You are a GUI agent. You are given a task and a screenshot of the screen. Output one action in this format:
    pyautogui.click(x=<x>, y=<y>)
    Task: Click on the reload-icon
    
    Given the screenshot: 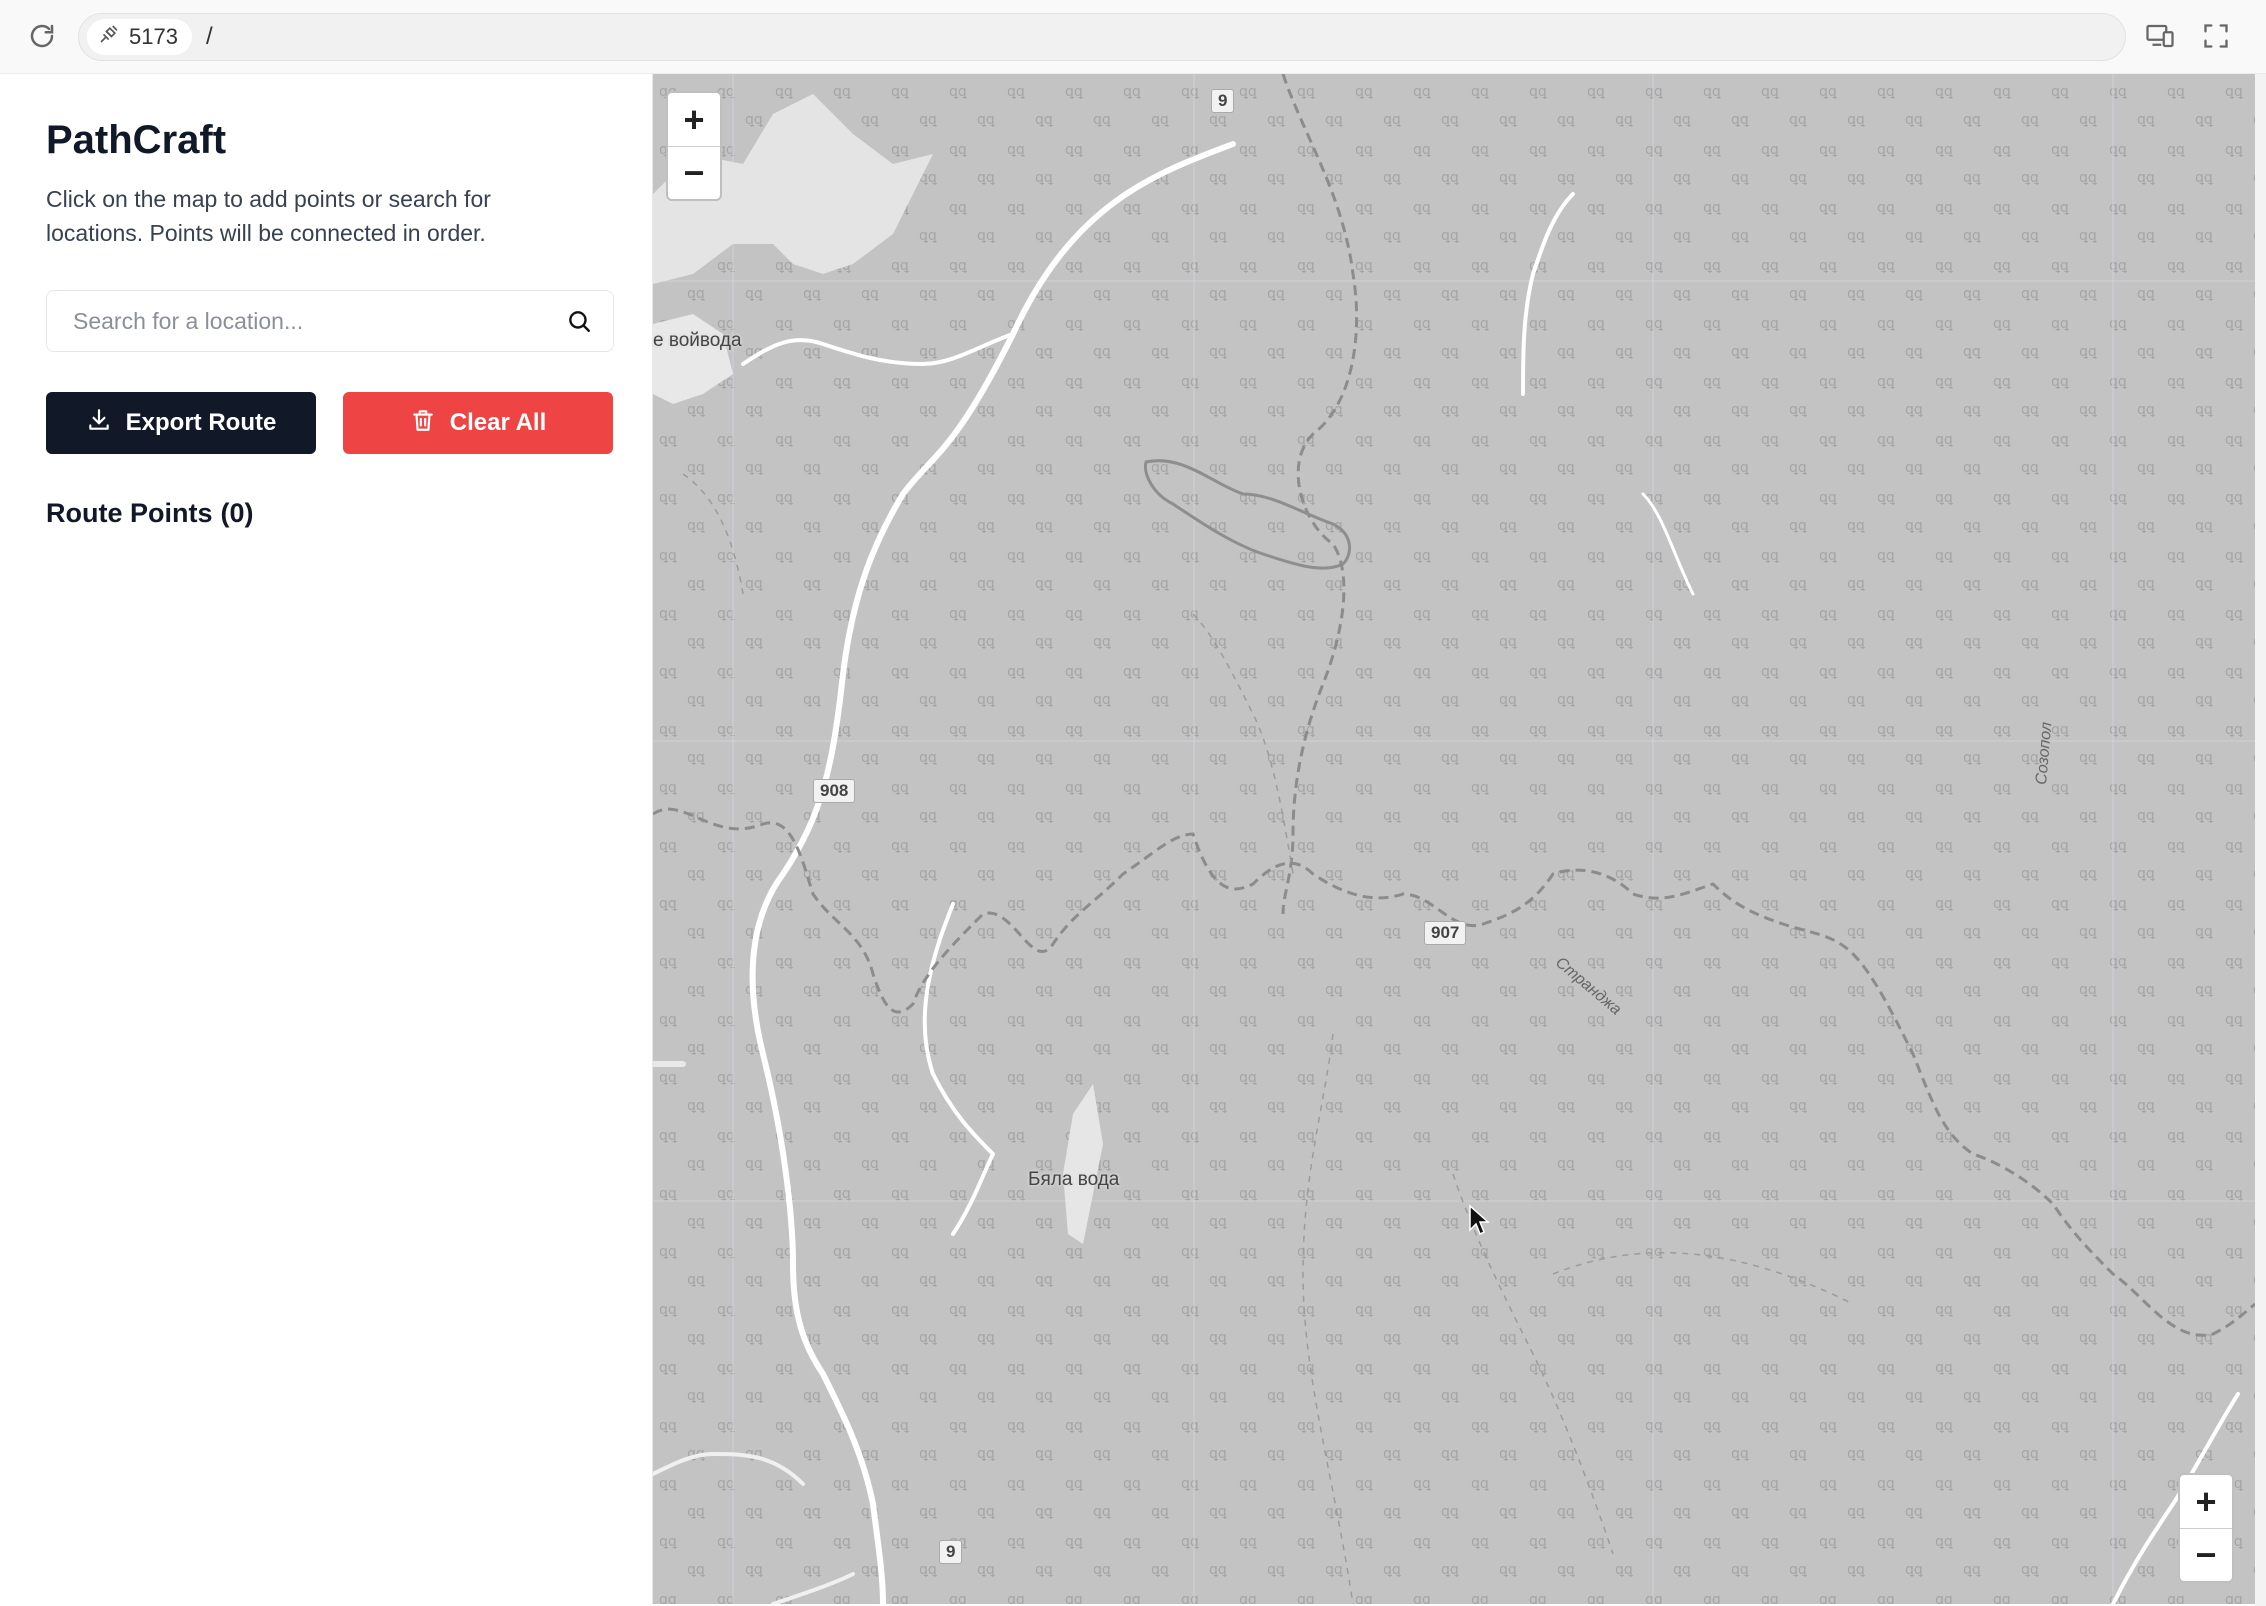 What is the action you would take?
    pyautogui.click(x=42, y=36)
    